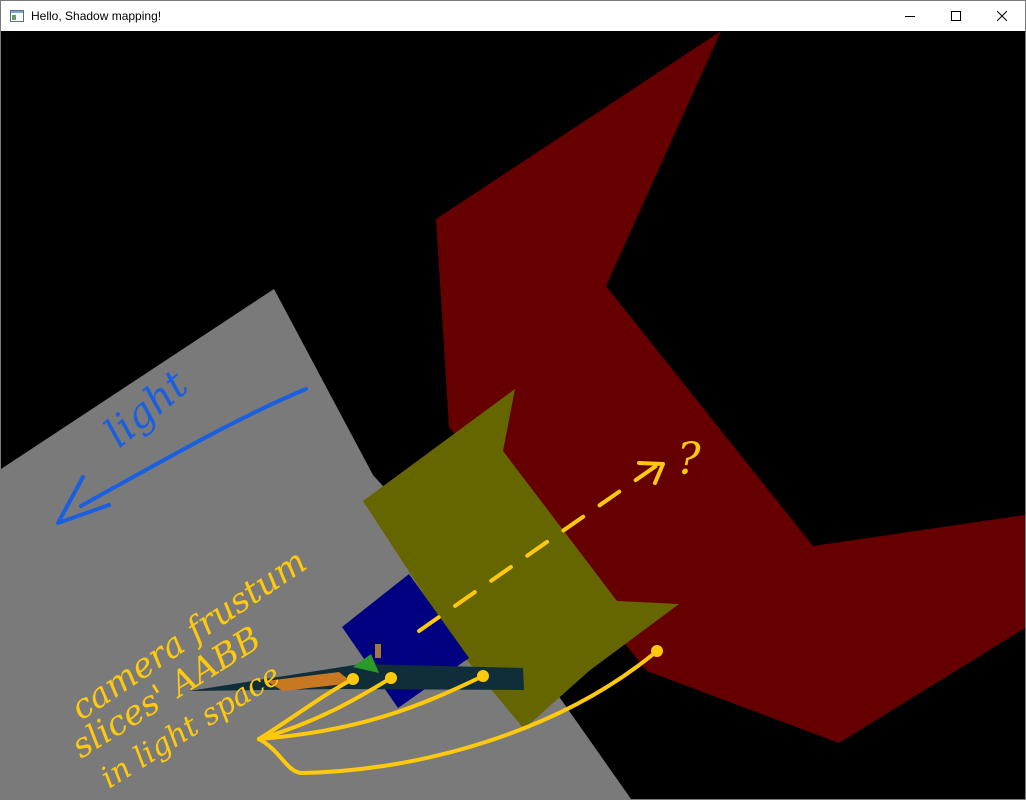 This screenshot has height=800, width=1026. I want to click on question-mark: ?, so click(689, 459).